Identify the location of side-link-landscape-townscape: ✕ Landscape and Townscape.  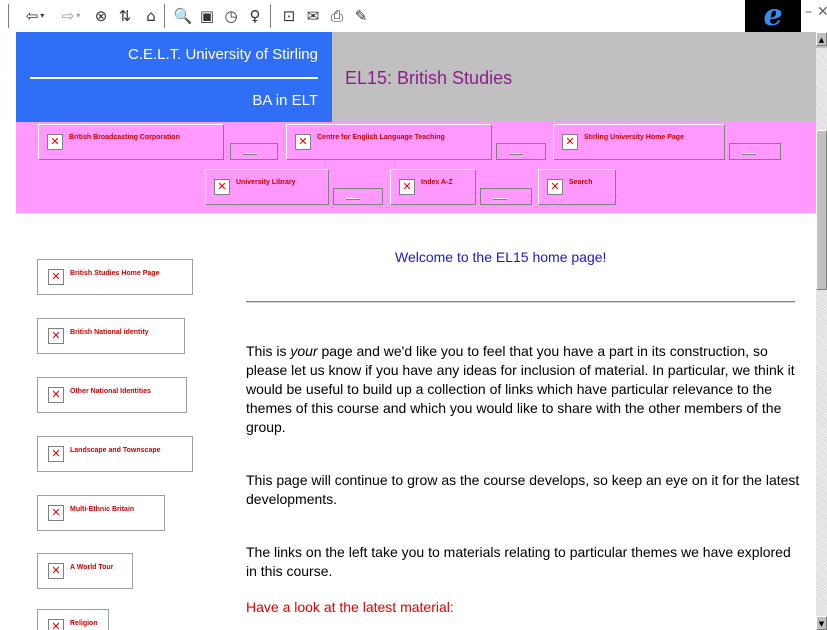
(115, 454).